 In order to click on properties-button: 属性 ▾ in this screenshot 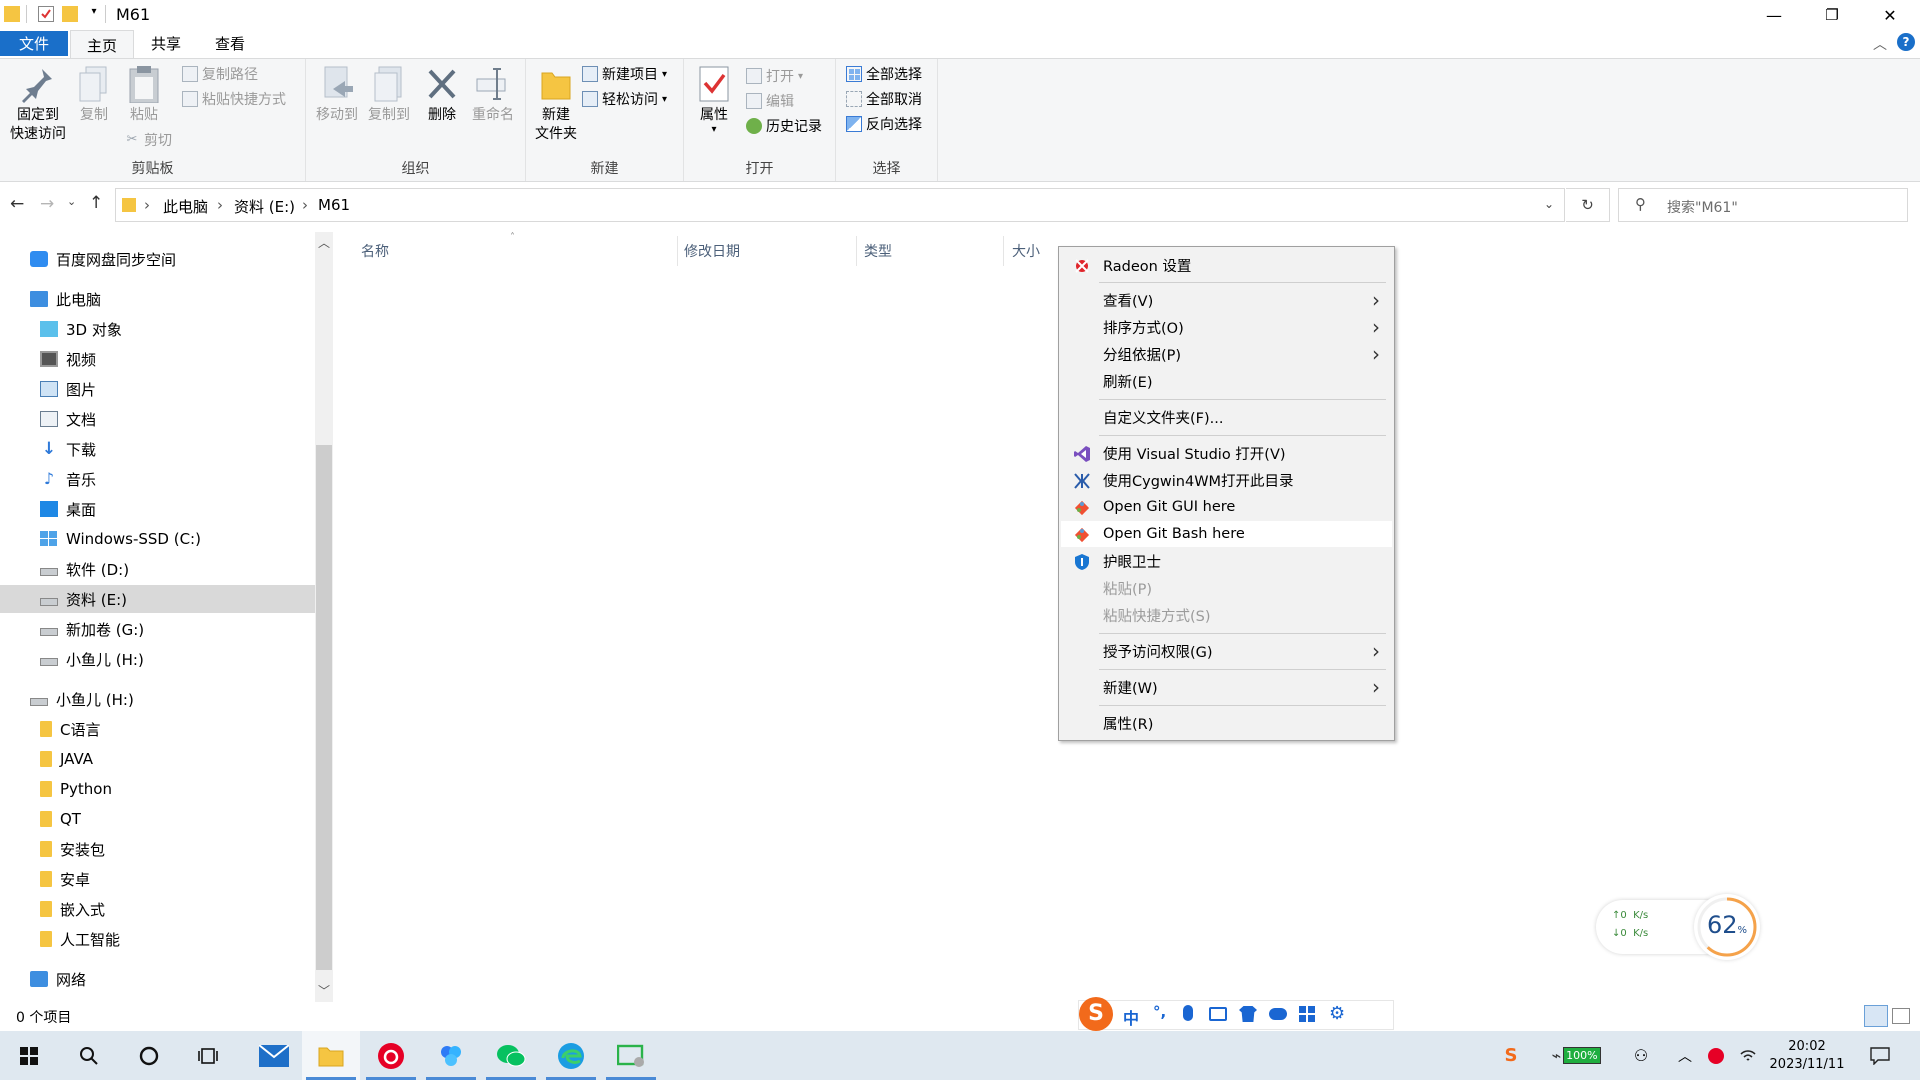, I will do `click(714, 100)`.